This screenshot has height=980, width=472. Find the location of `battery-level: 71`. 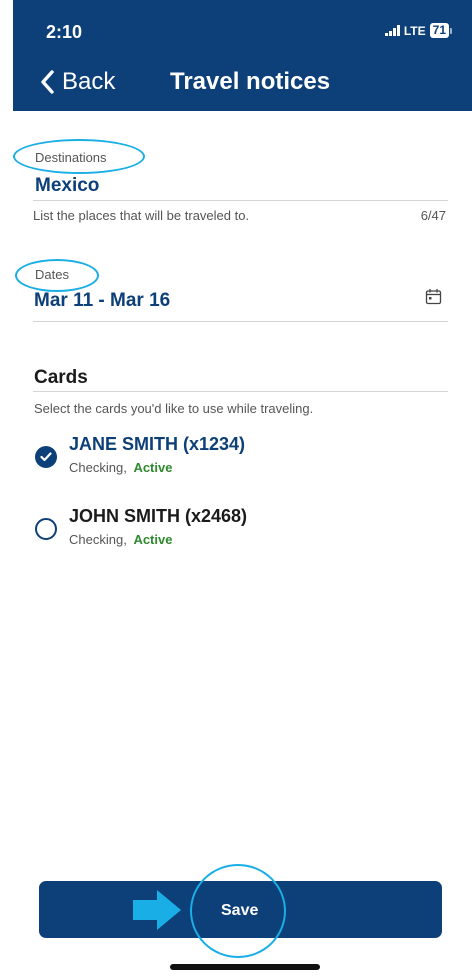

battery-level: 71 is located at coordinates (439, 30).